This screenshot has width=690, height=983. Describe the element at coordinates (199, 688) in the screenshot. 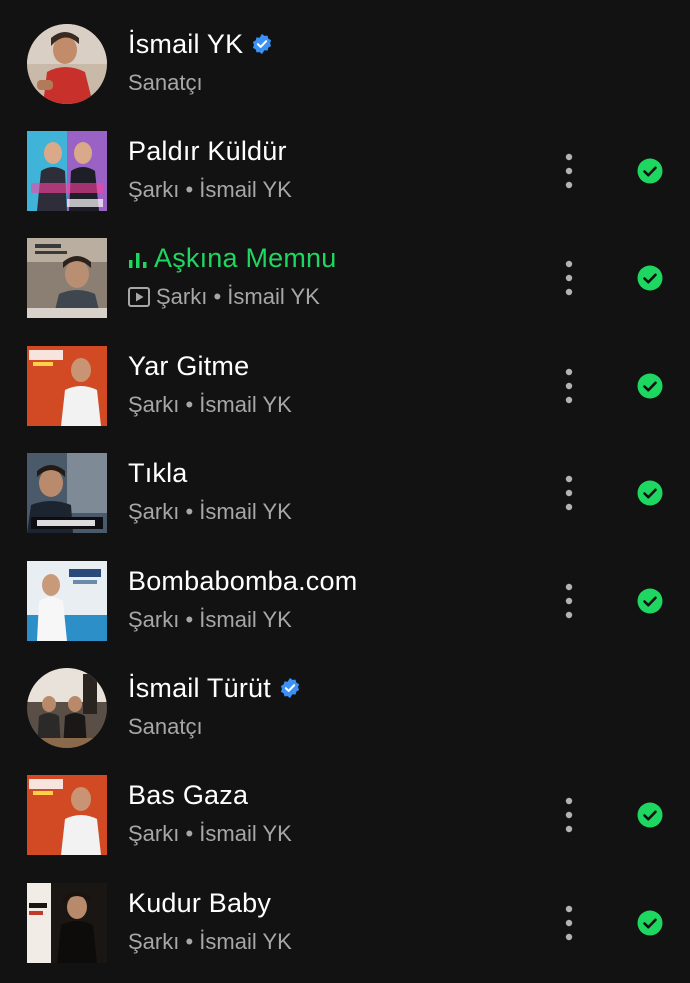

I see `artist-name: İsmail Türüt` at that location.